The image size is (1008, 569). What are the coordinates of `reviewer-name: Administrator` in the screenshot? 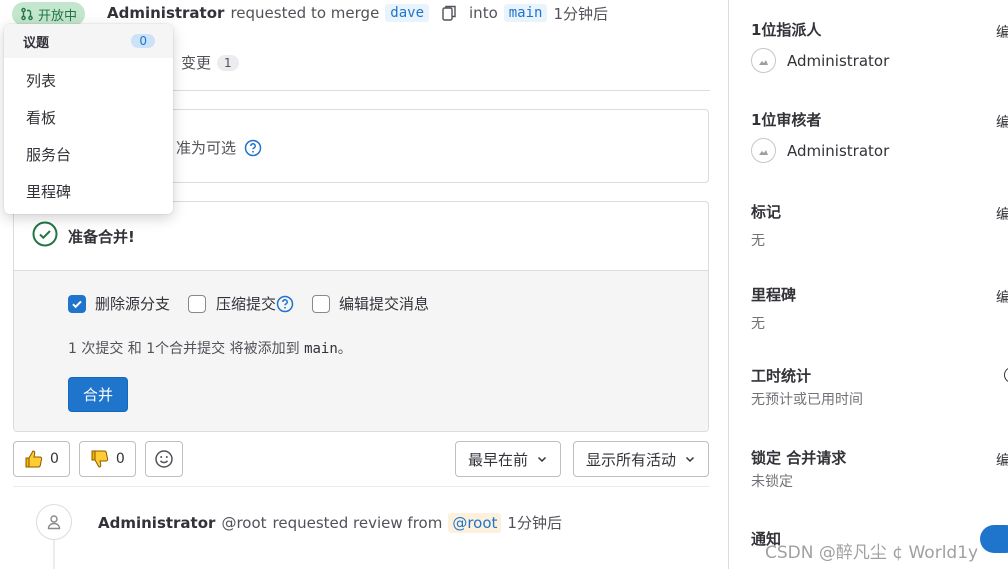 It's located at (838, 150).